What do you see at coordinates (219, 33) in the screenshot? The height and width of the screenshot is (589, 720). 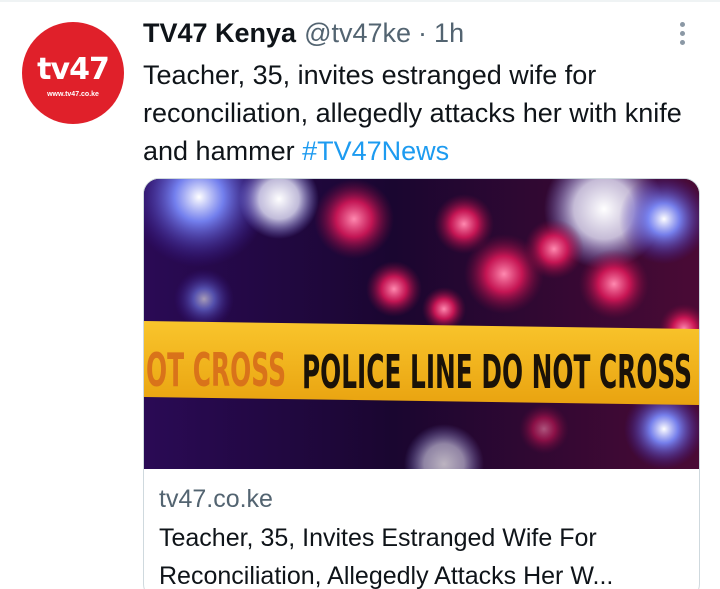 I see `author-name: TV47 Kenya` at bounding box center [219, 33].